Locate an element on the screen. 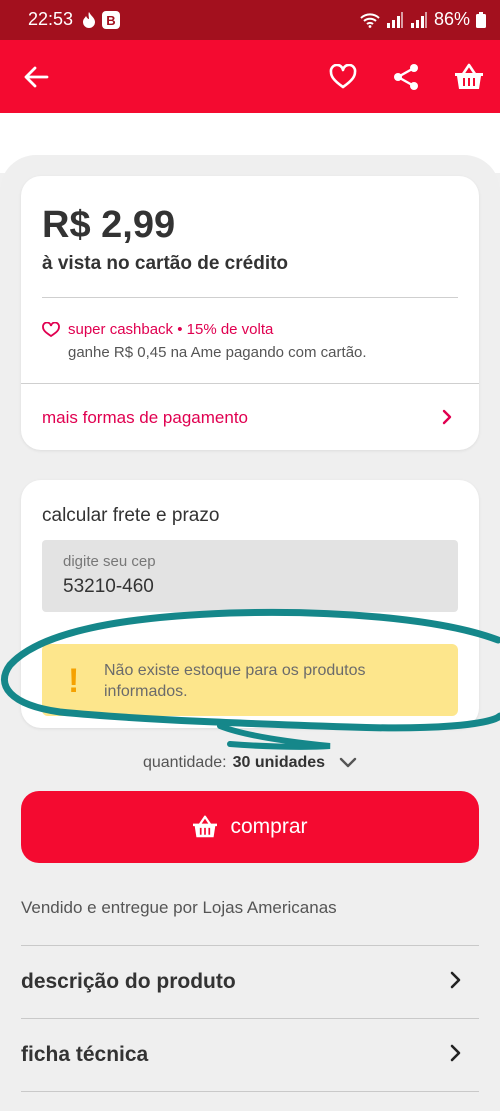 This screenshot has width=500, height=1111. section-label: ficha técnica is located at coordinates (85, 1054).